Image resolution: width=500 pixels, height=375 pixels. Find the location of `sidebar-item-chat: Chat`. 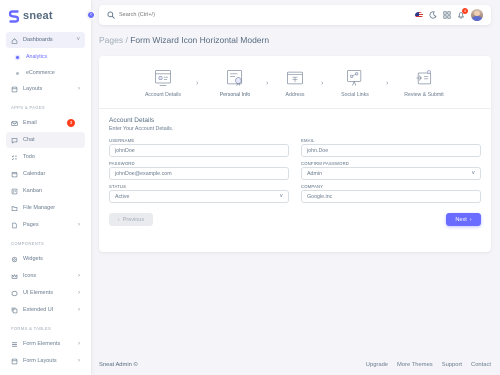

sidebar-item-chat: Chat is located at coordinates (45, 140).